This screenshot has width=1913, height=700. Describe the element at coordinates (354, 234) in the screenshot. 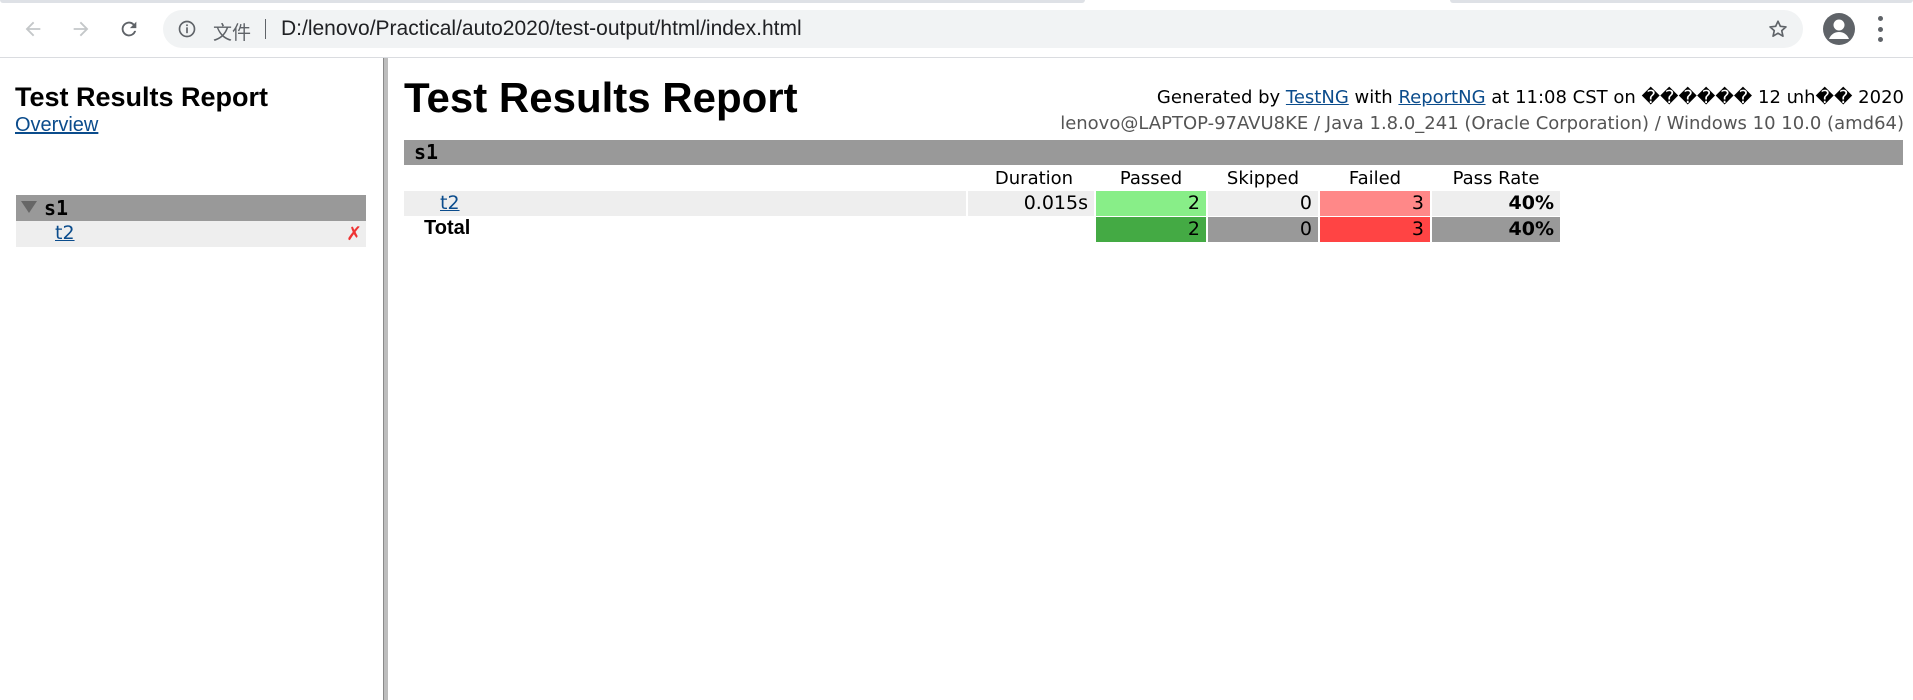

I see `fail-icon: ✗` at that location.